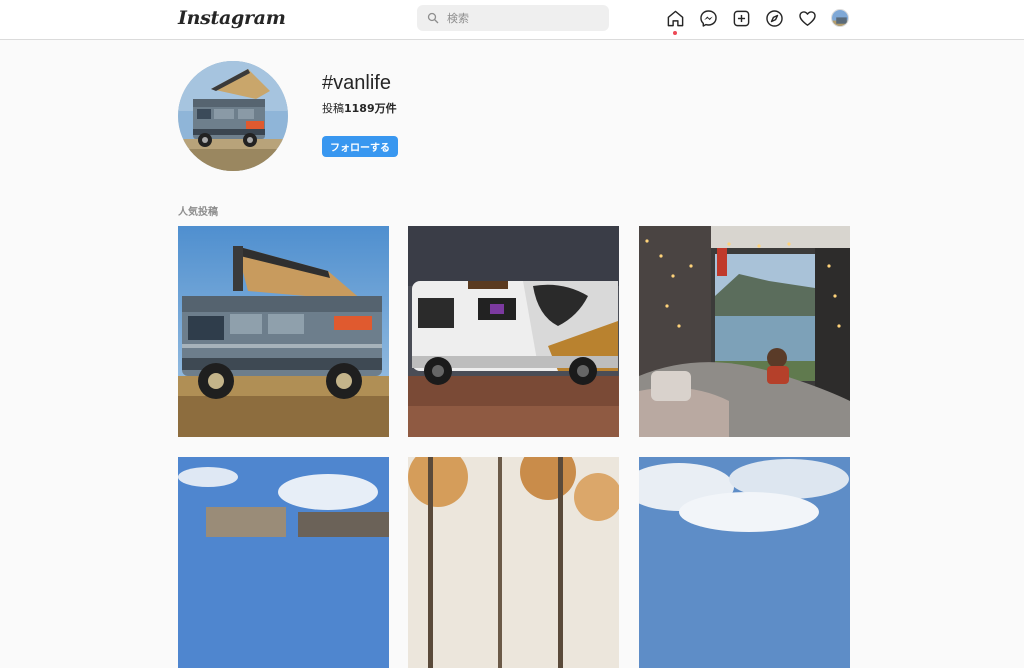 The height and width of the screenshot is (668, 1024). I want to click on post-count-value: 1189万件, so click(370, 108).